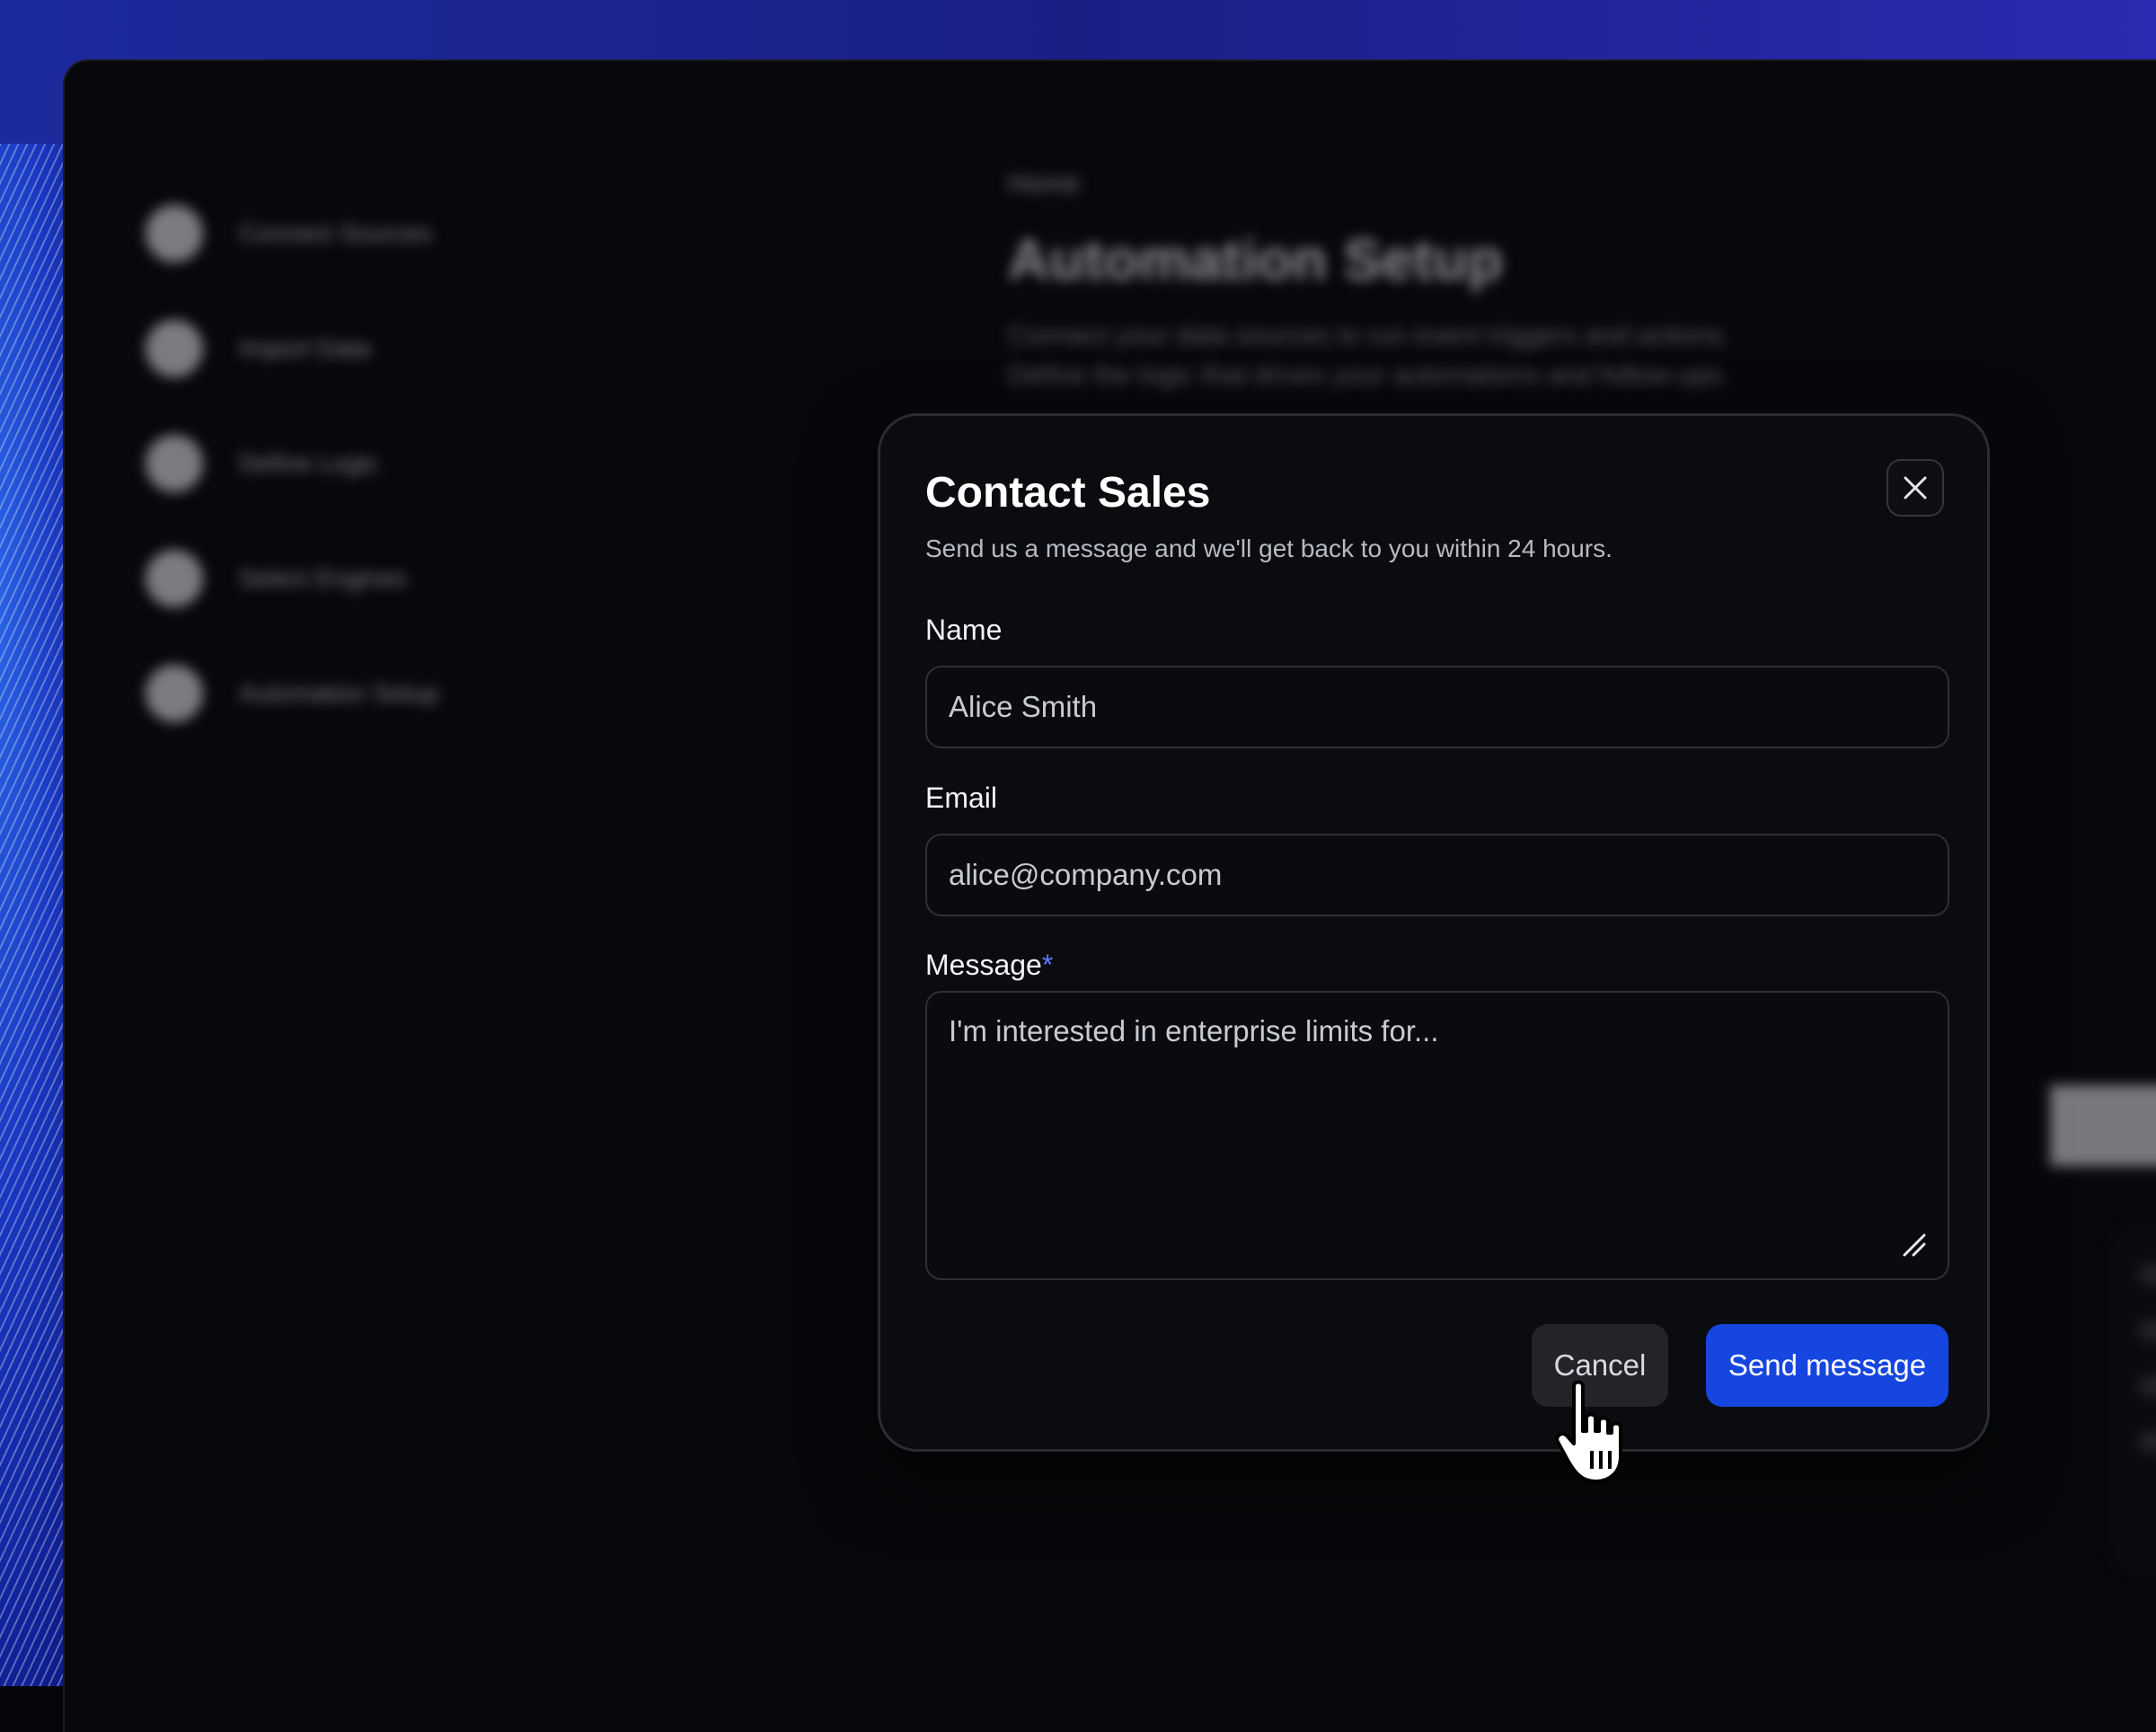 Image resolution: width=2156 pixels, height=1732 pixels. Describe the element at coordinates (1068, 493) in the screenshot. I see `dialog-title: Contact Sales` at that location.